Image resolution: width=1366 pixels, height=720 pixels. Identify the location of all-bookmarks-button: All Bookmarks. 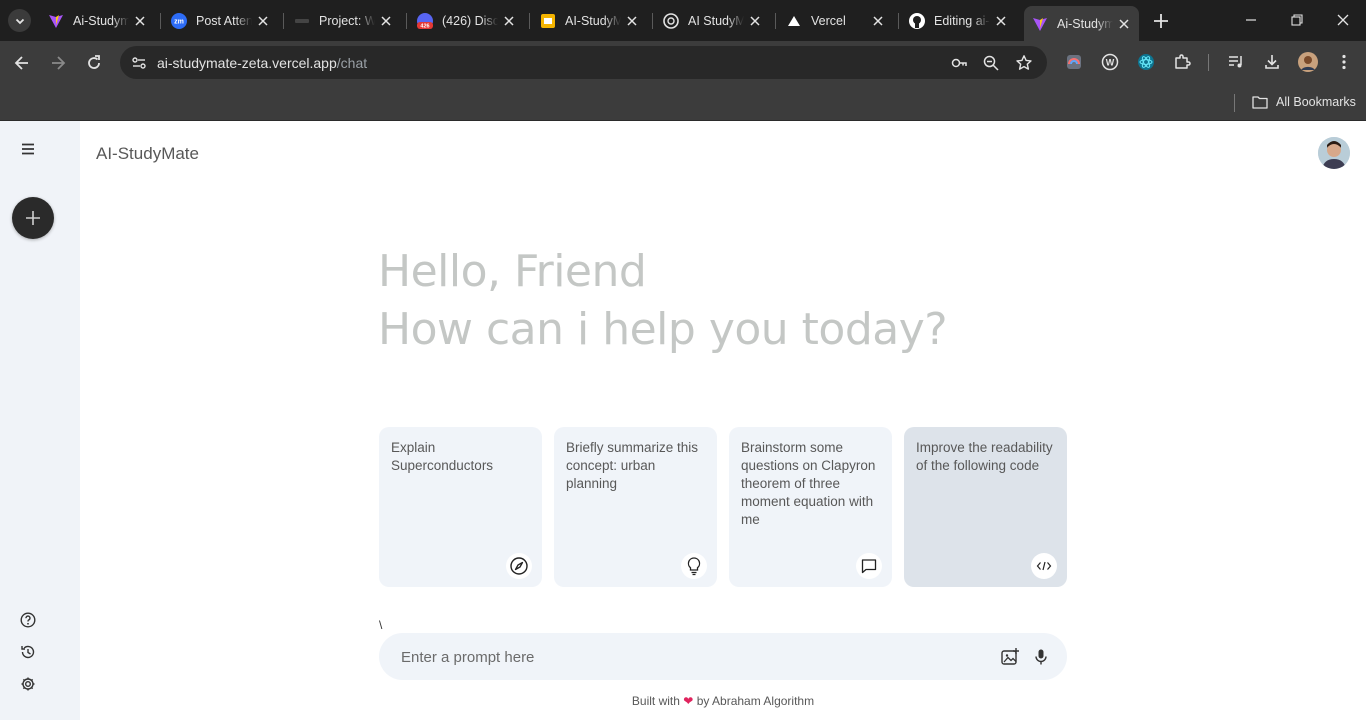
(1304, 102).